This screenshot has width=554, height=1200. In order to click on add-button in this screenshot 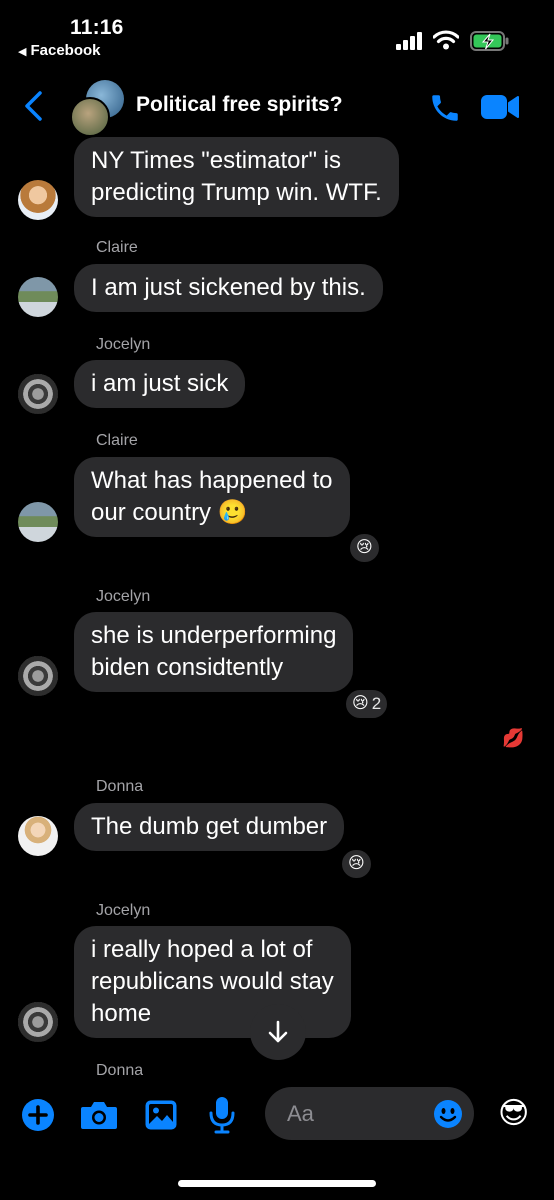, I will do `click(38, 1117)`.